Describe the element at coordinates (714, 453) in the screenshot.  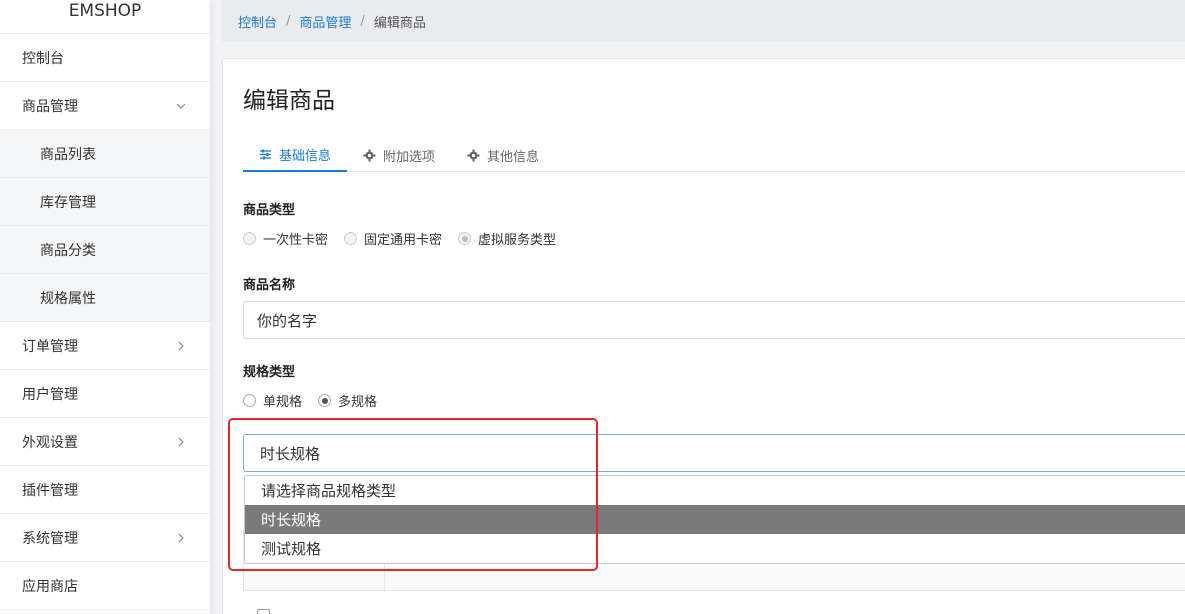
I see `spec-template-select: 时长规格` at that location.